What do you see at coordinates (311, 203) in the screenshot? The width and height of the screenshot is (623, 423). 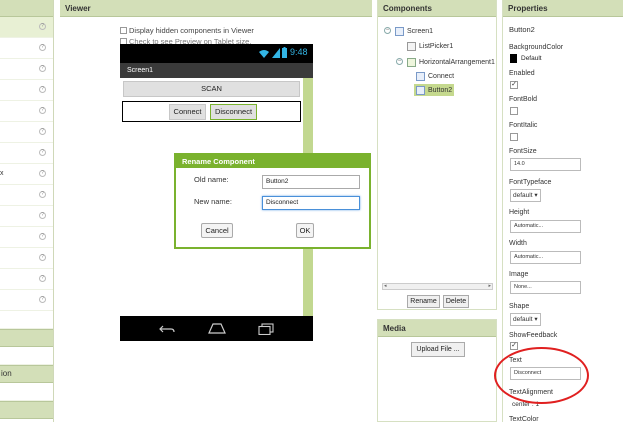 I see `new-name-field: Disconnect` at bounding box center [311, 203].